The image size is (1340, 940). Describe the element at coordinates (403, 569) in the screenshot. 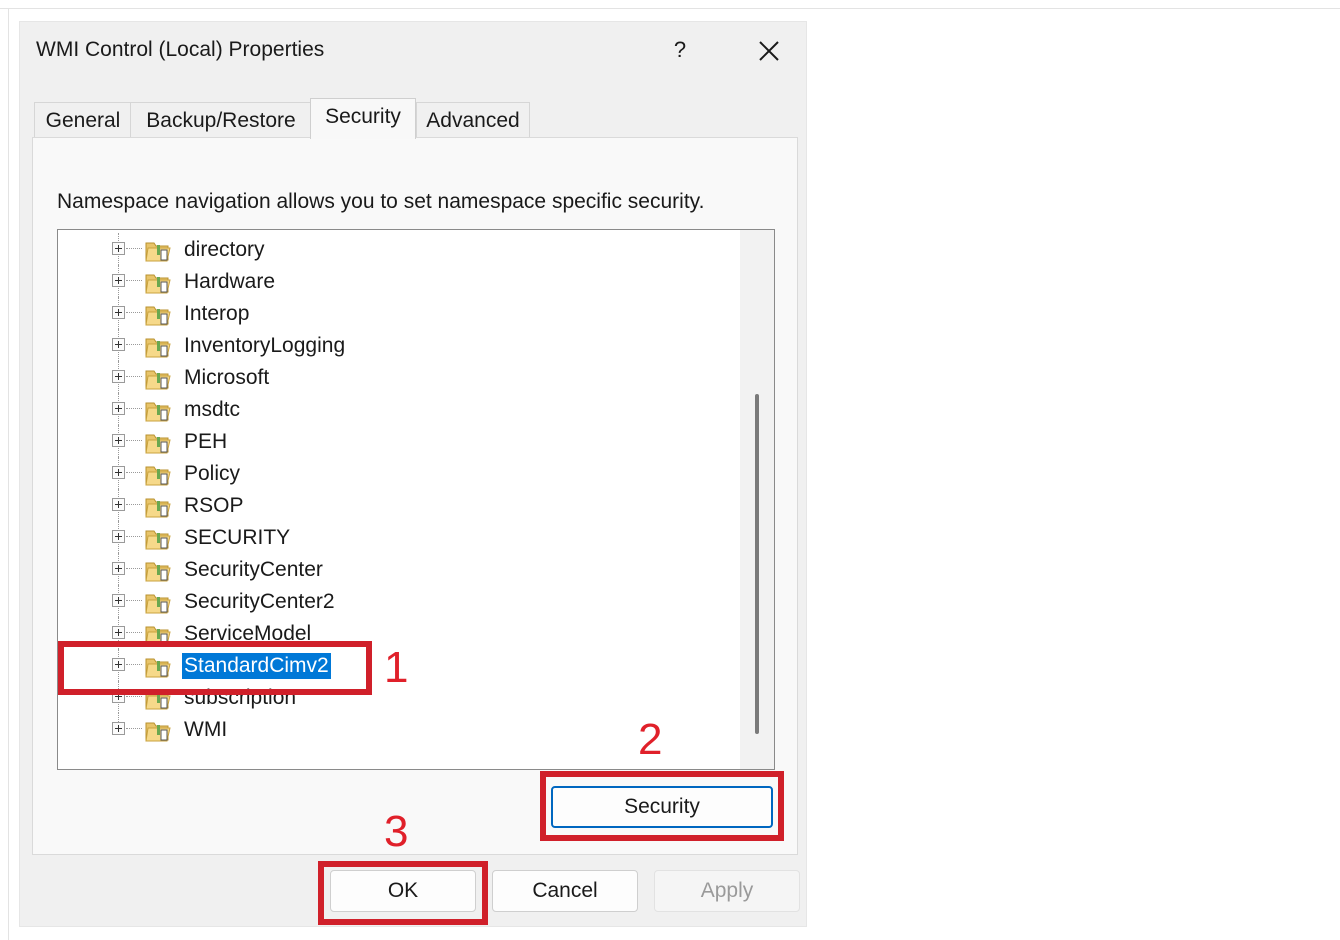

I see `tree-item: SecurityCenter` at that location.